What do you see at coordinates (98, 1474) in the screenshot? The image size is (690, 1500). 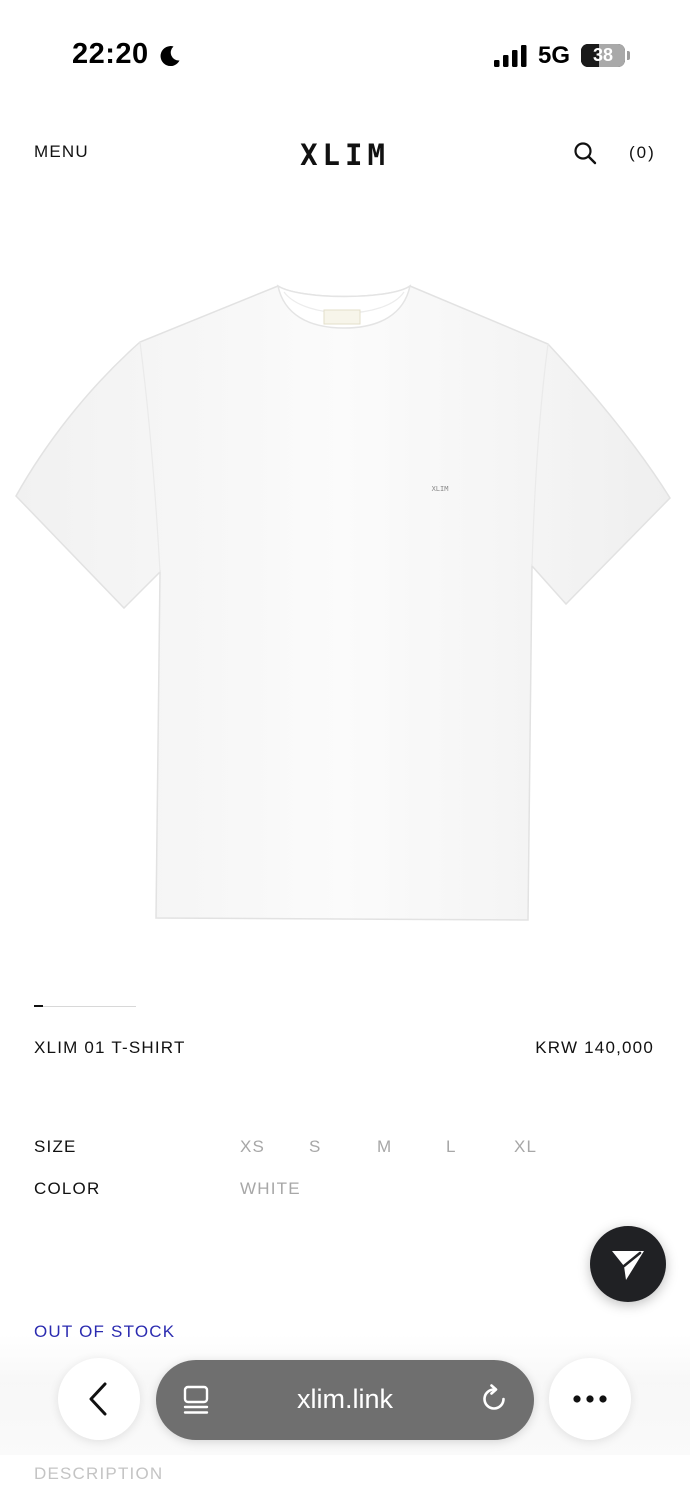 I see `description-tab: DESCRIPTION` at bounding box center [98, 1474].